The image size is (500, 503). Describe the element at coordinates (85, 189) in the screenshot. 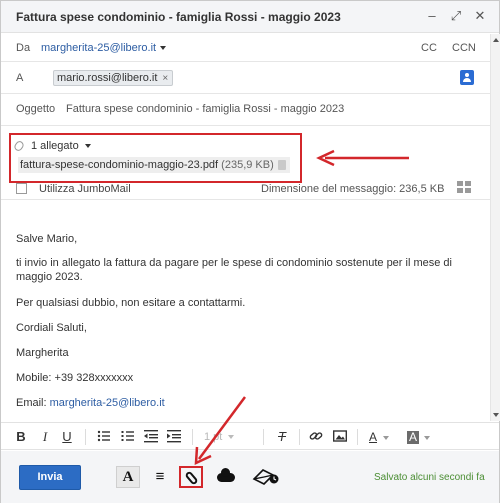

I see `jumbomail-label: Utilizza JumboMail` at that location.